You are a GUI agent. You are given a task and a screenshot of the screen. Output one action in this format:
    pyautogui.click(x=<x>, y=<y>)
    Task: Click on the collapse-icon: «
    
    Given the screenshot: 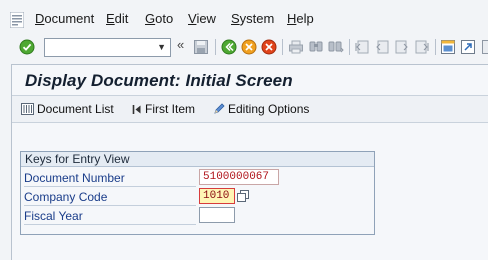 What is the action you would take?
    pyautogui.click(x=180, y=44)
    